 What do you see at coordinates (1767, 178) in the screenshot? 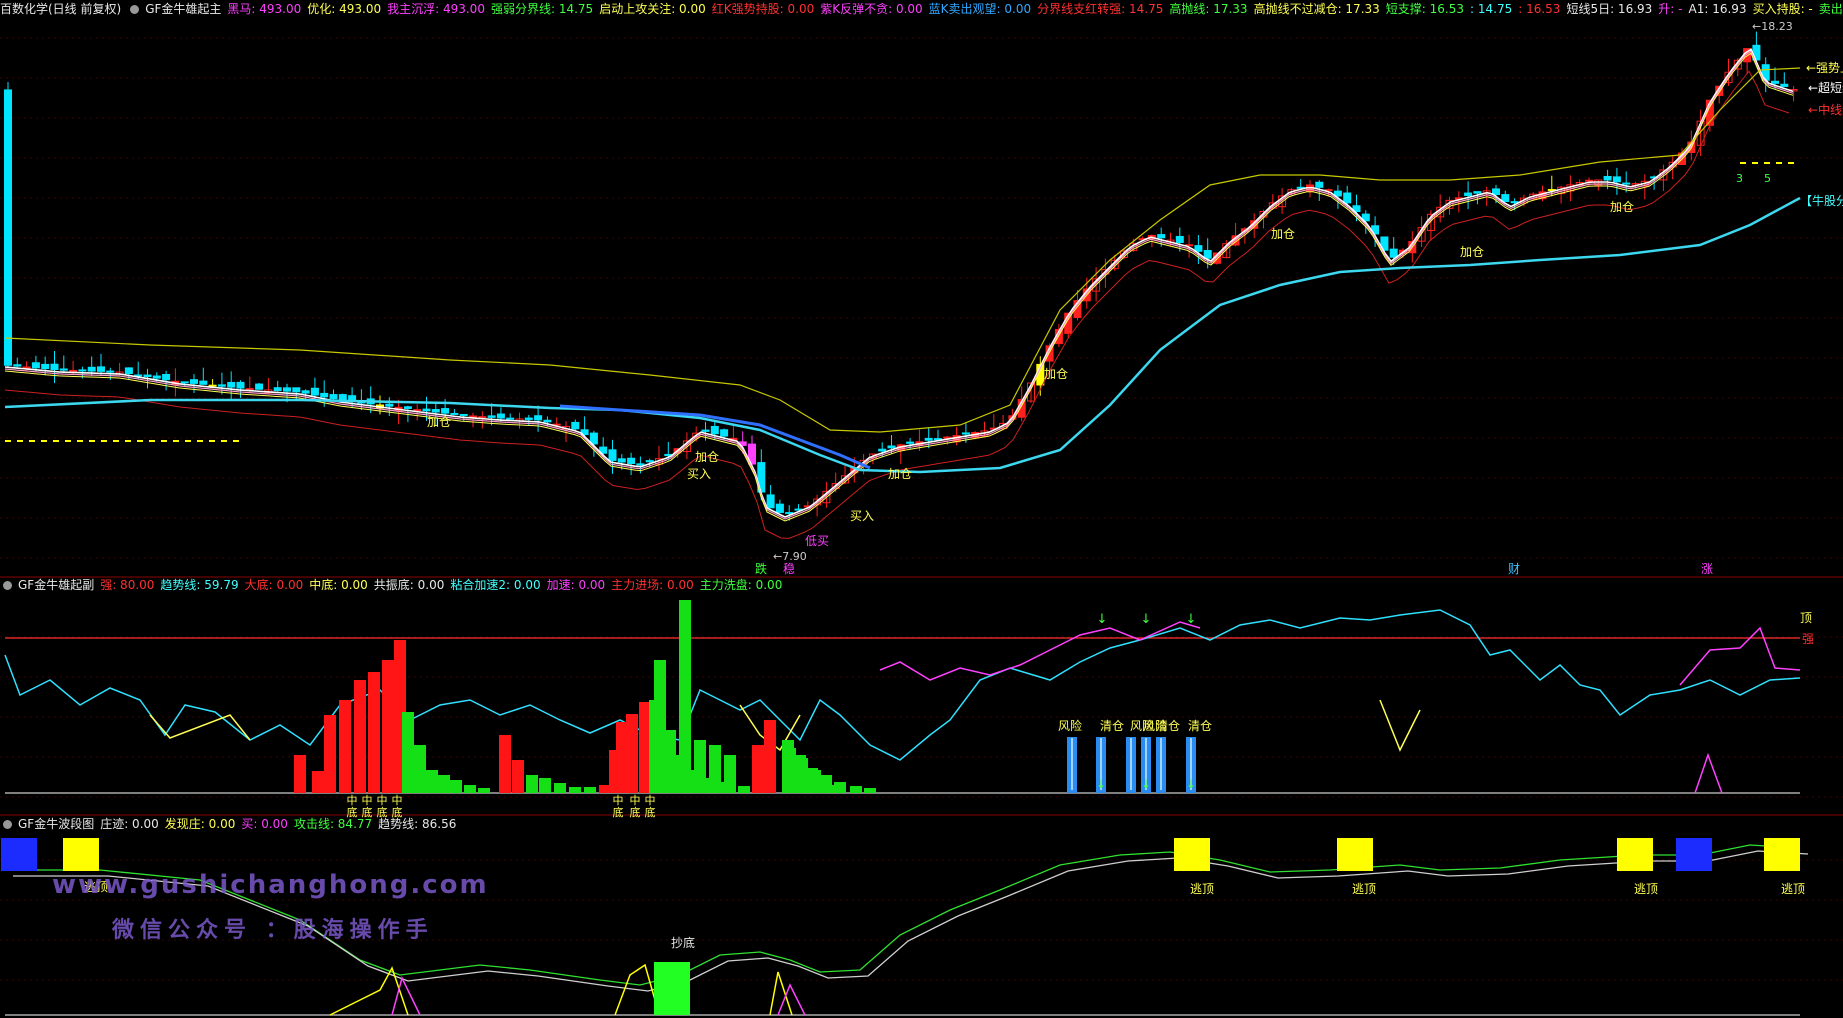
I see `count-label: 5` at bounding box center [1767, 178].